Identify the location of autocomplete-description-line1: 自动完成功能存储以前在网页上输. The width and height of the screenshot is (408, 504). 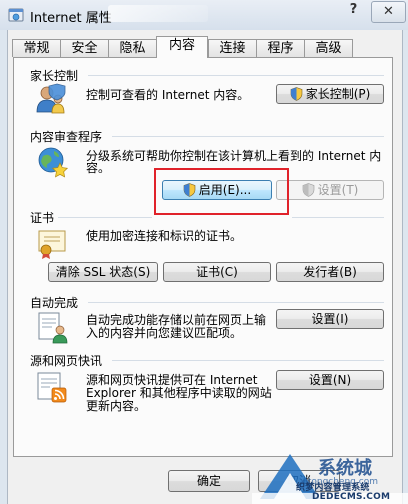
(176, 320).